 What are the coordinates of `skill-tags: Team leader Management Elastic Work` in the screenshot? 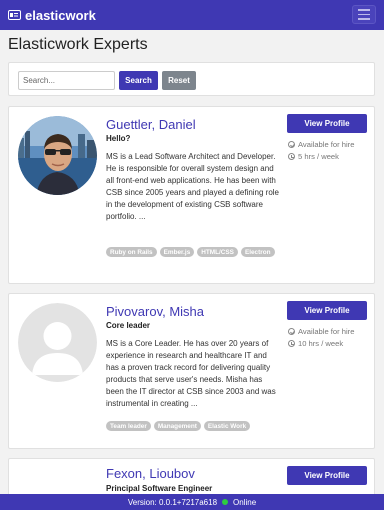 It's located at (196, 426).